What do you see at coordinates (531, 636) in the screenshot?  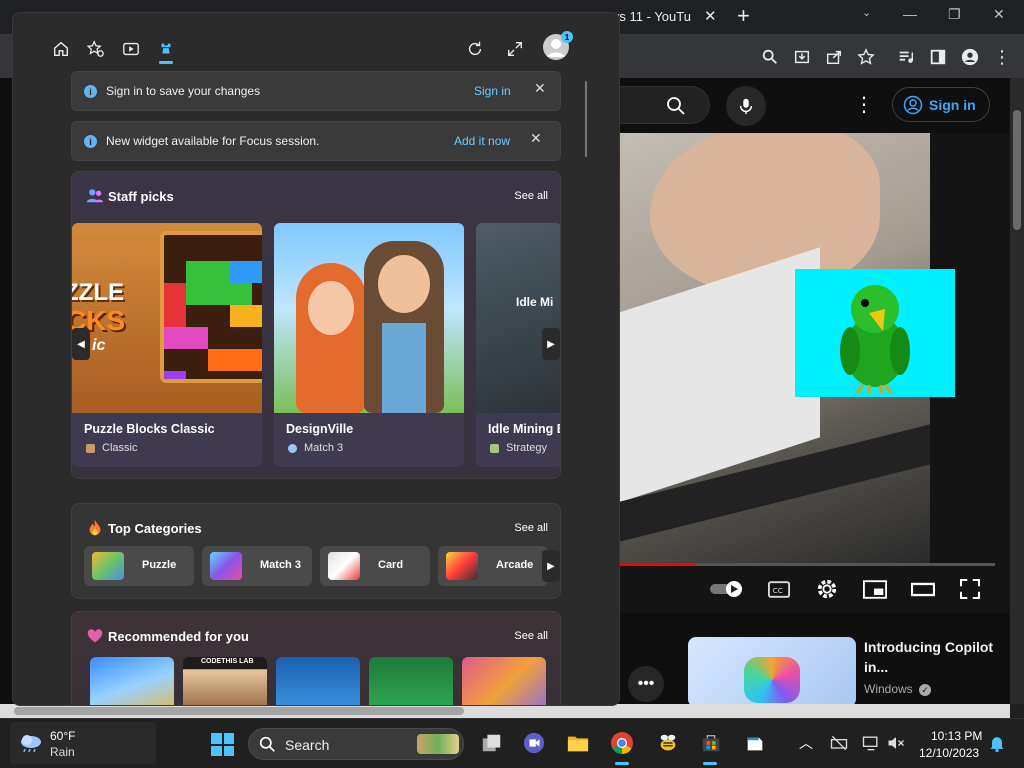 I see `recommended-see-all-link: See all` at bounding box center [531, 636].